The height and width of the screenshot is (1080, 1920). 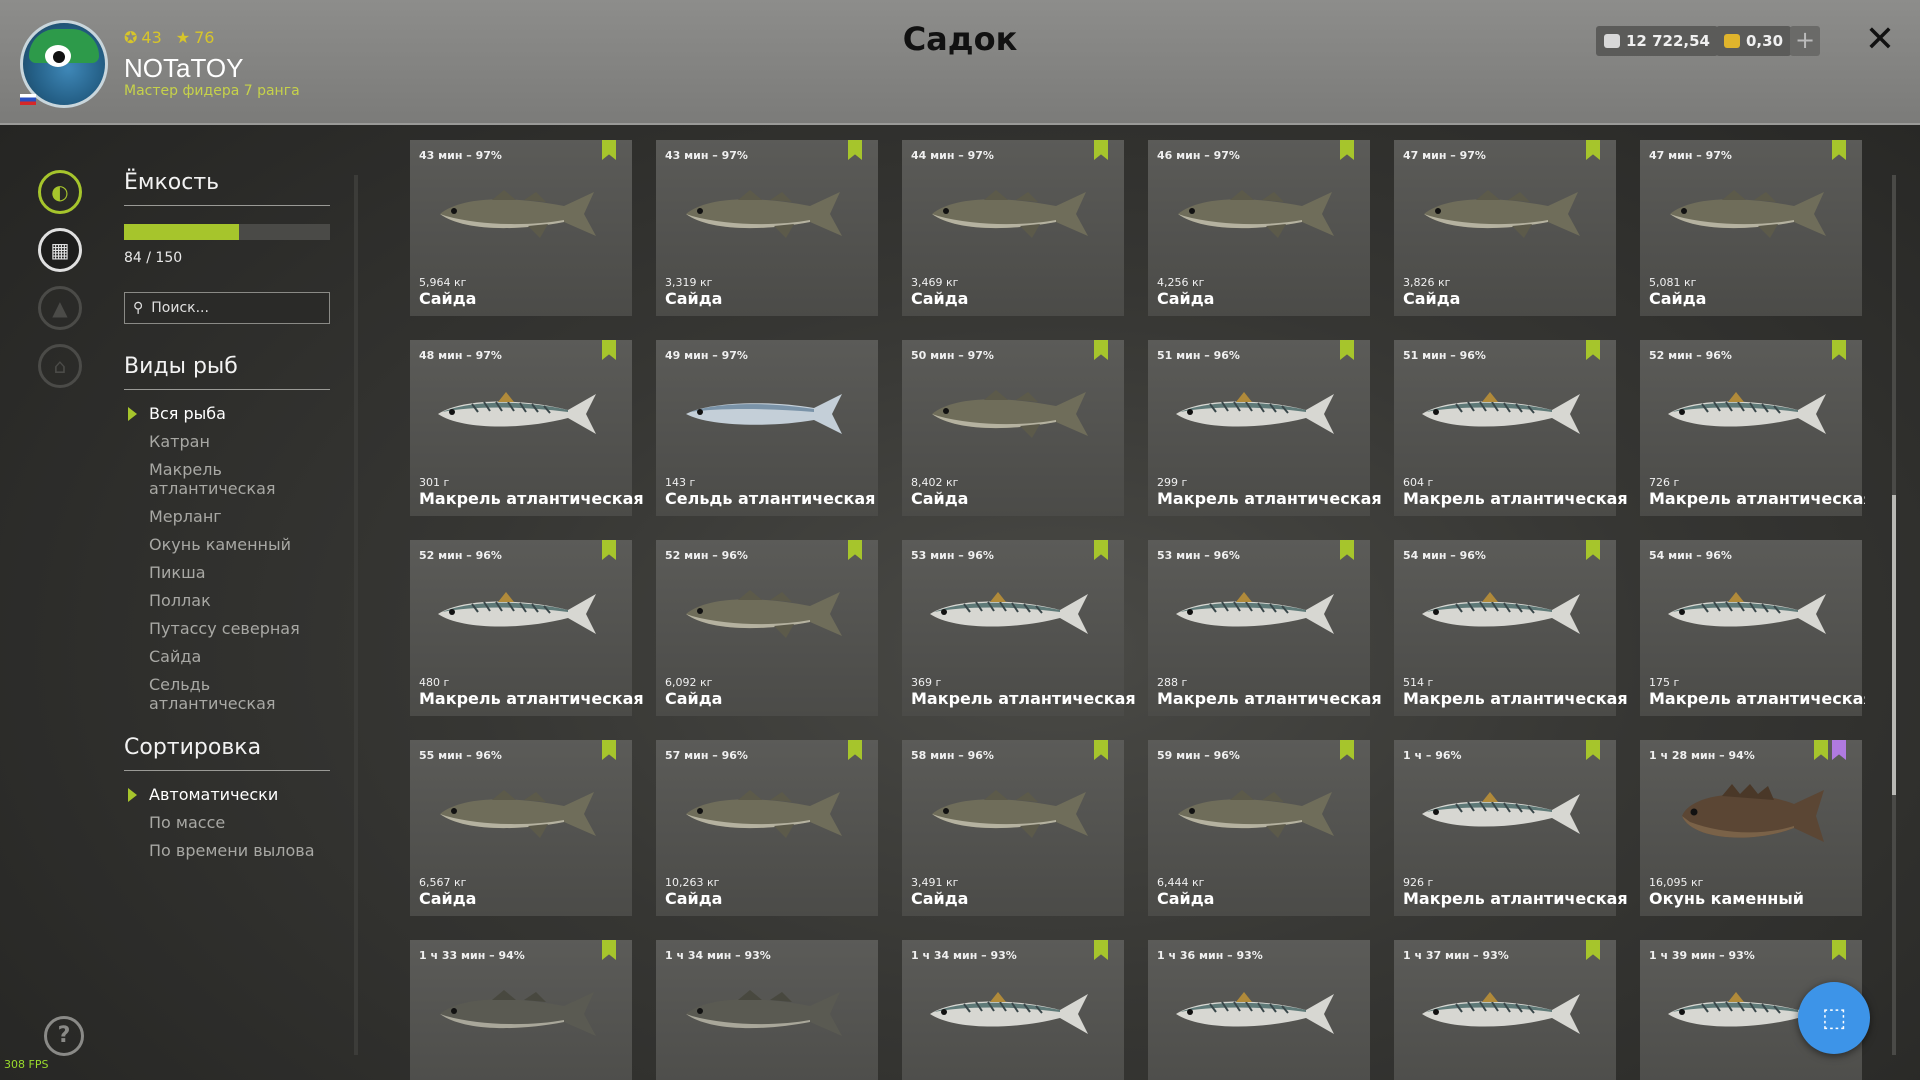 What do you see at coordinates (227, 572) in the screenshot?
I see `species-item: Пикша` at bounding box center [227, 572].